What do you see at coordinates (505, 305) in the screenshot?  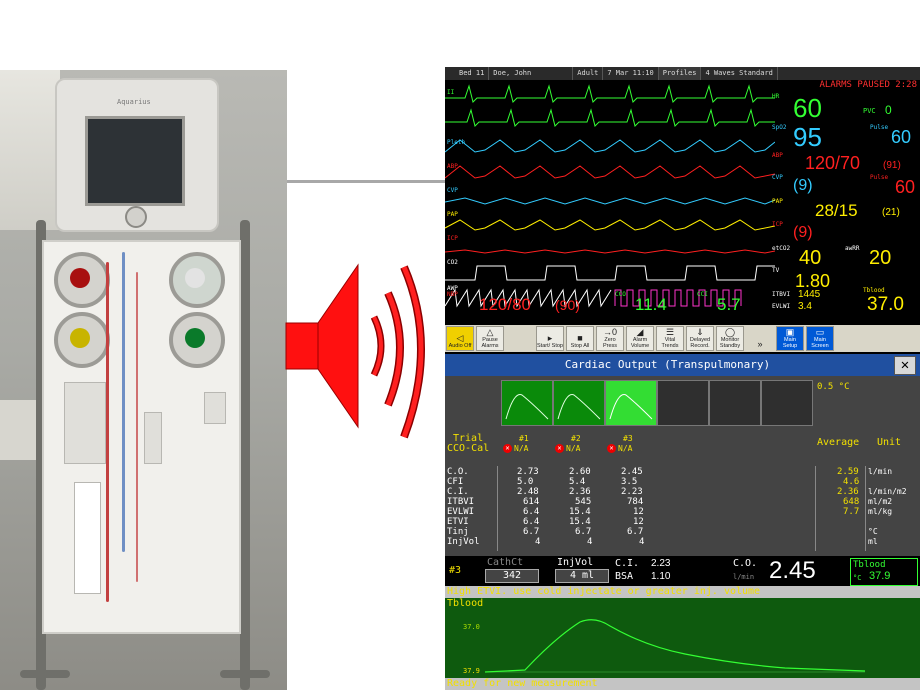 I see `nbp-value: 120/80` at bounding box center [505, 305].